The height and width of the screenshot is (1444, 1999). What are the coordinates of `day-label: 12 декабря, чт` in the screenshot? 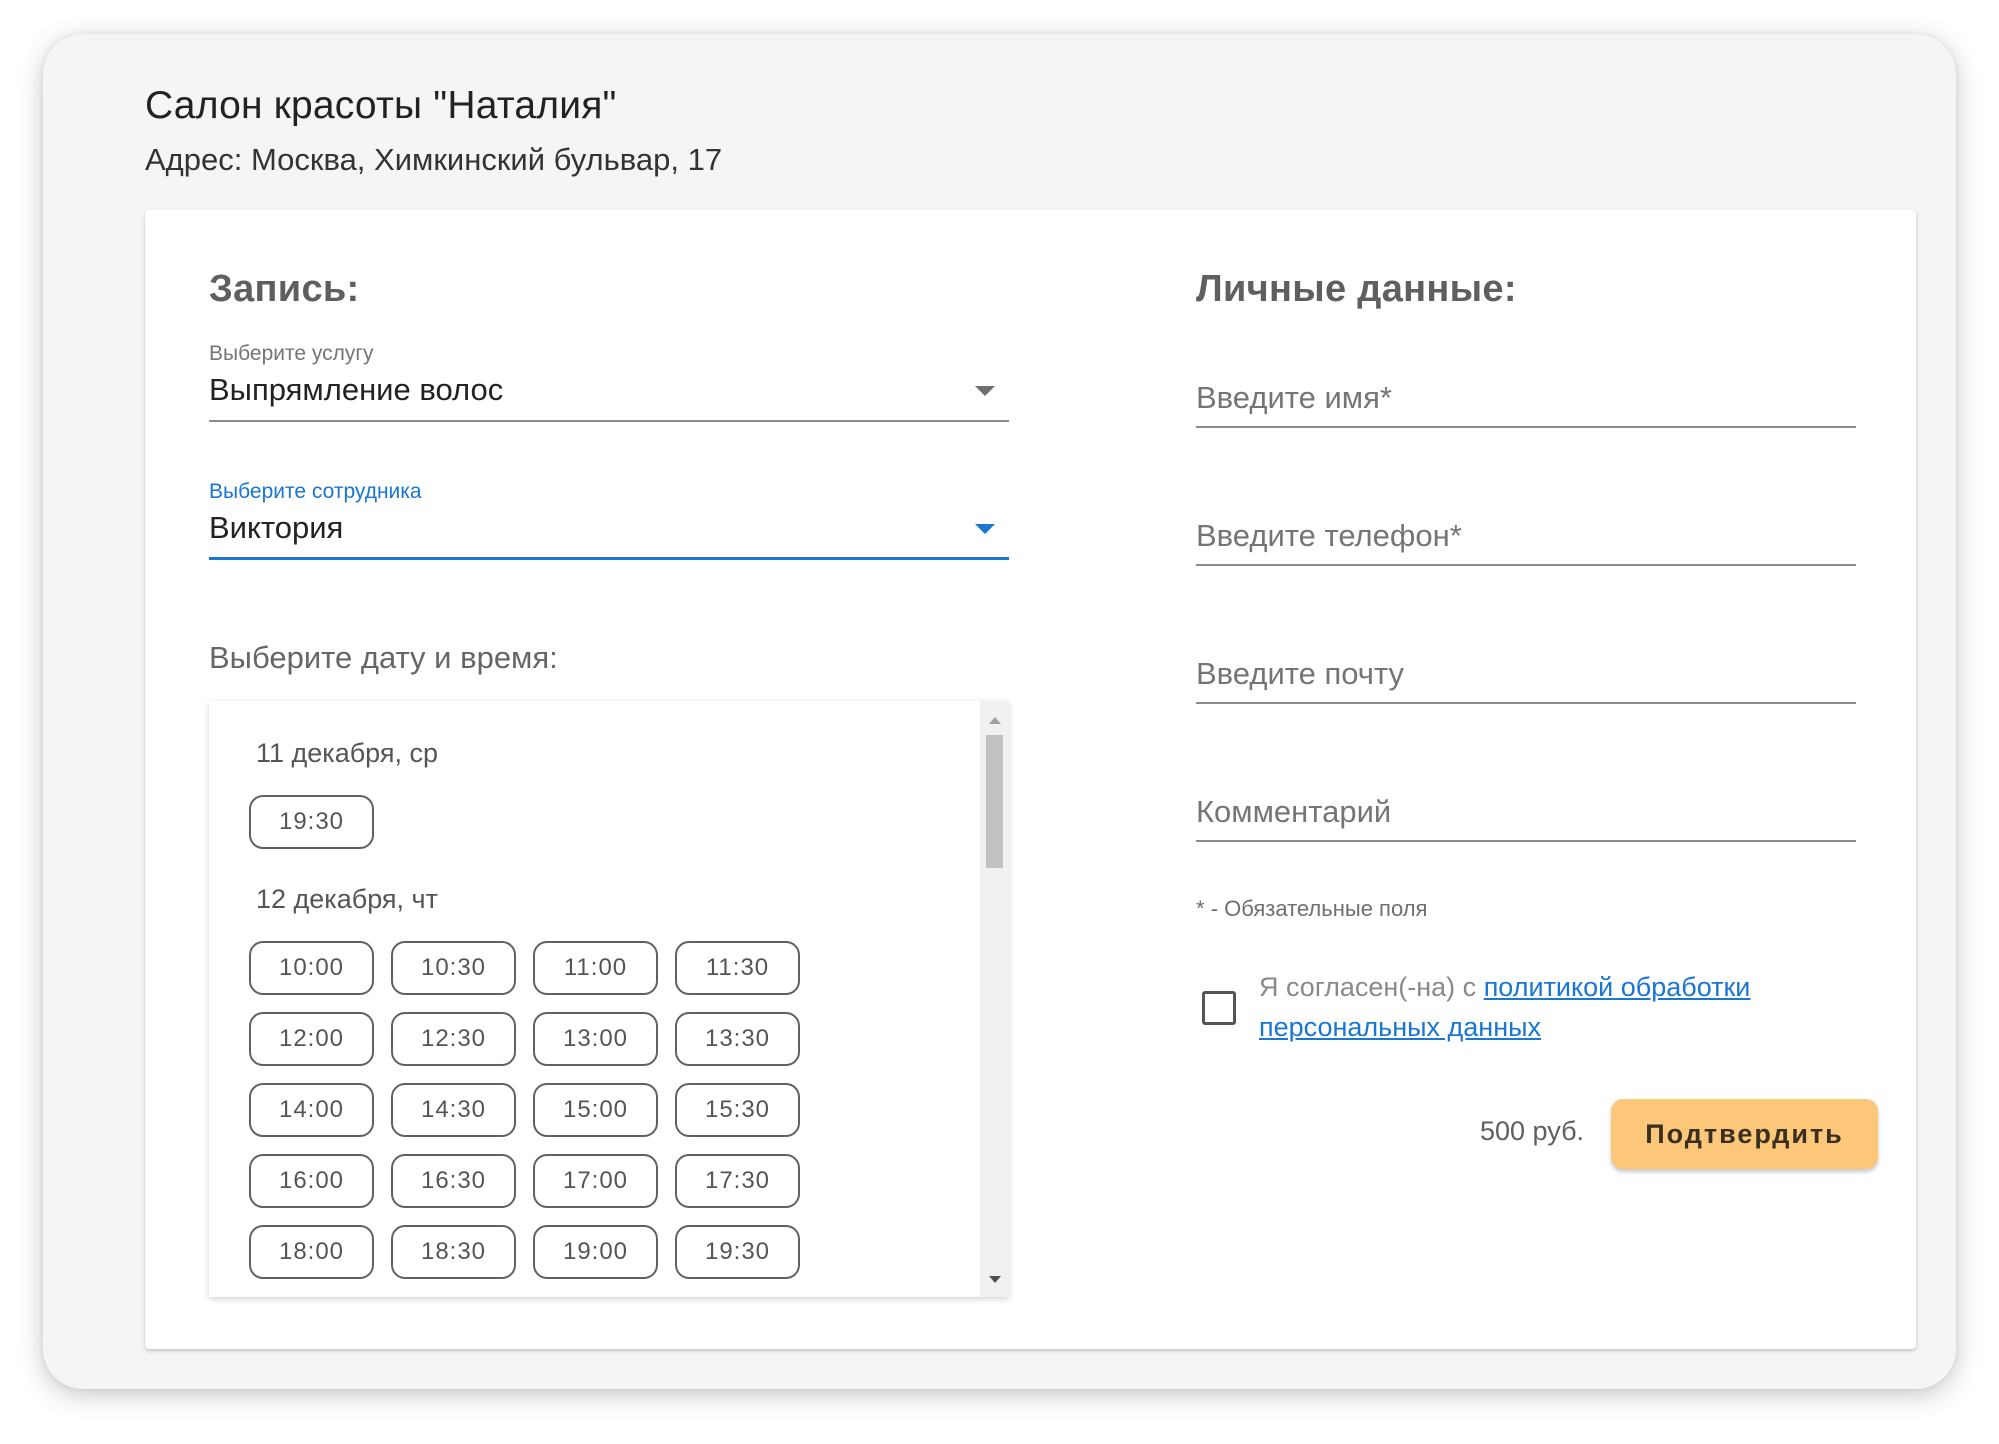 It's located at (347, 899).